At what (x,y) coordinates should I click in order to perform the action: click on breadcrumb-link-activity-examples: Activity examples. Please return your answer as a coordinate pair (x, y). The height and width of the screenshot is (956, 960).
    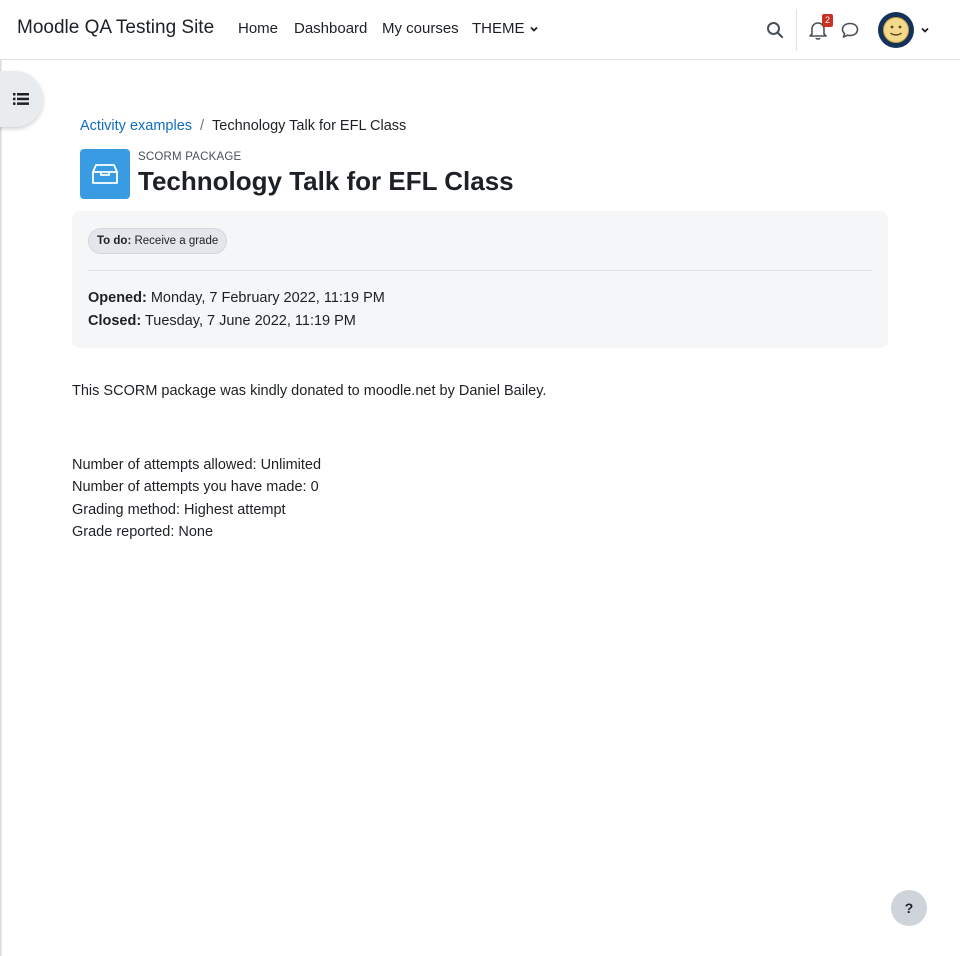
    Looking at the image, I should click on (136, 126).